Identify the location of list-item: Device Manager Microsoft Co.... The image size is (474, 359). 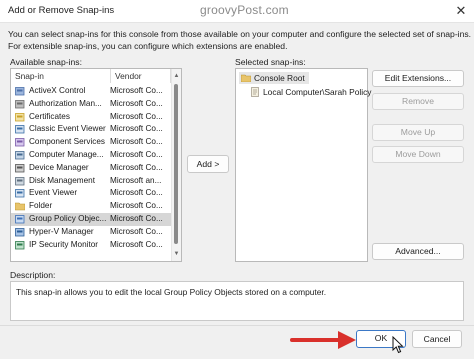
(91, 168).